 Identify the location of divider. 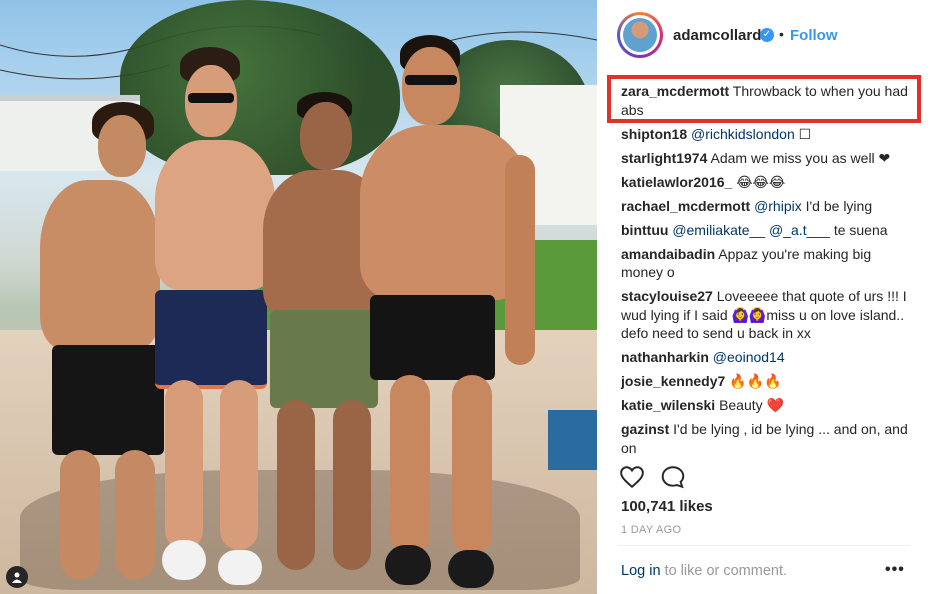
(764, 545).